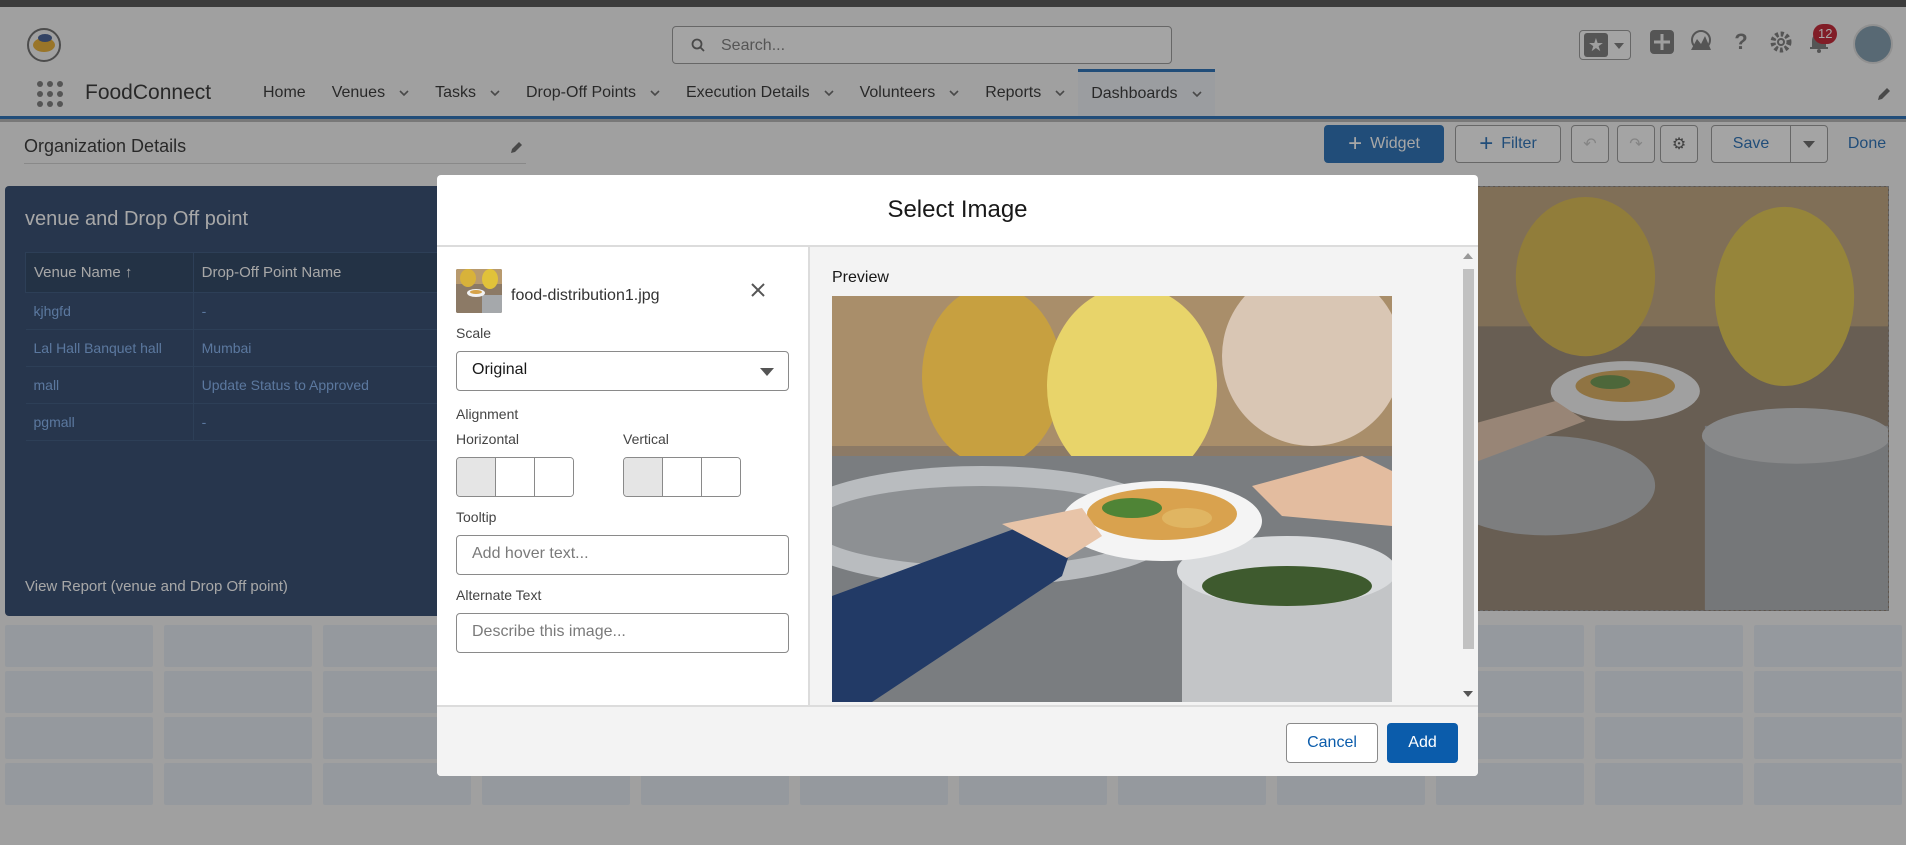 This screenshot has height=845, width=1906. What do you see at coordinates (479, 291) in the screenshot?
I see `image-thumbnail` at bounding box center [479, 291].